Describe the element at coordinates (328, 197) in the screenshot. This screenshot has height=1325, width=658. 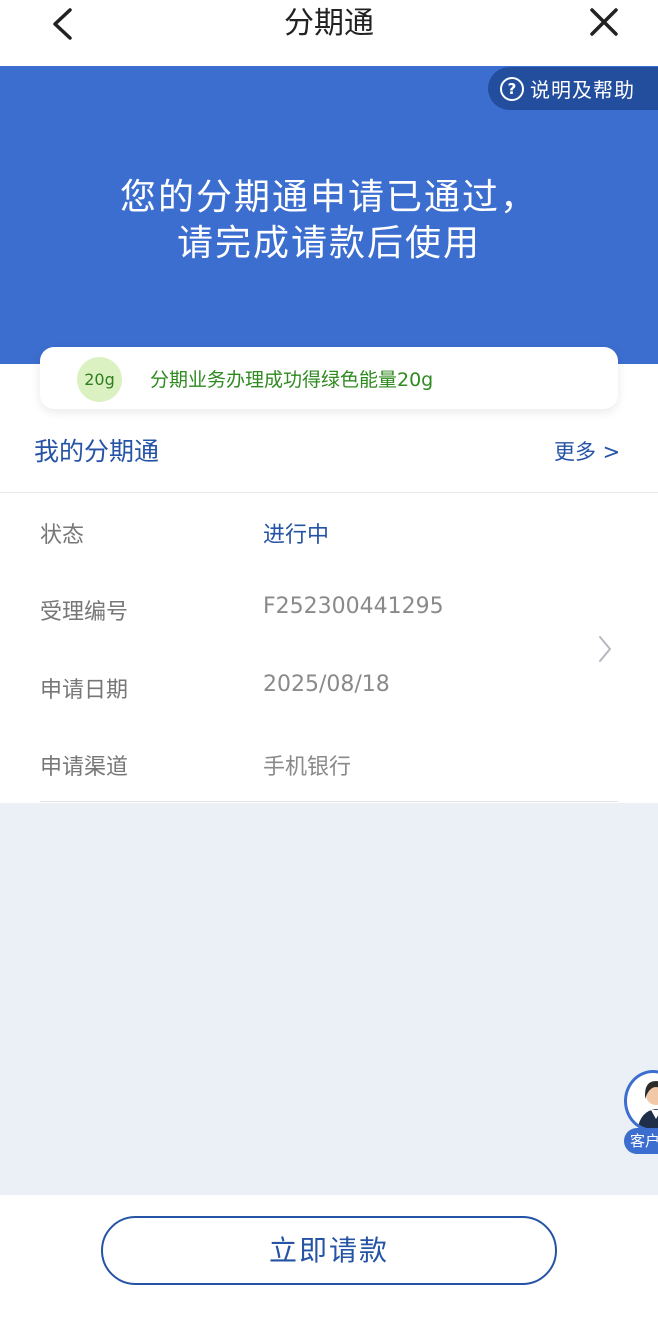
I see `banner-message-line-1: 您的分期通申请已通过，` at that location.